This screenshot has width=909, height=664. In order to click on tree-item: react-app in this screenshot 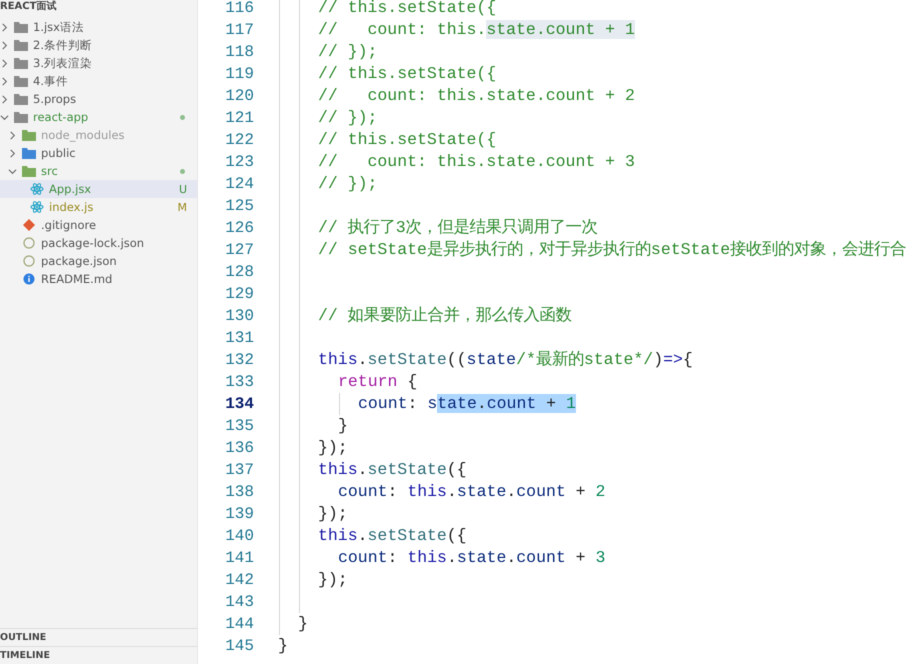, I will do `click(98, 117)`.